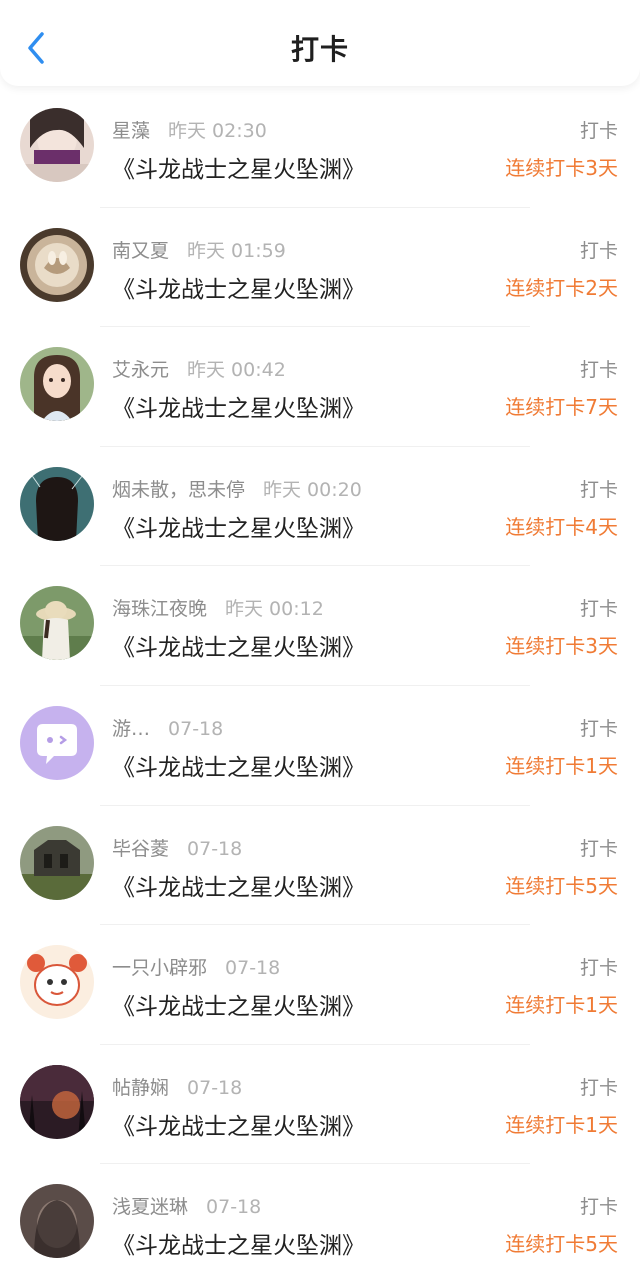 This screenshot has height=1284, width=640. Describe the element at coordinates (140, 1088) in the screenshot. I see `user-name: 帖静娴` at that location.